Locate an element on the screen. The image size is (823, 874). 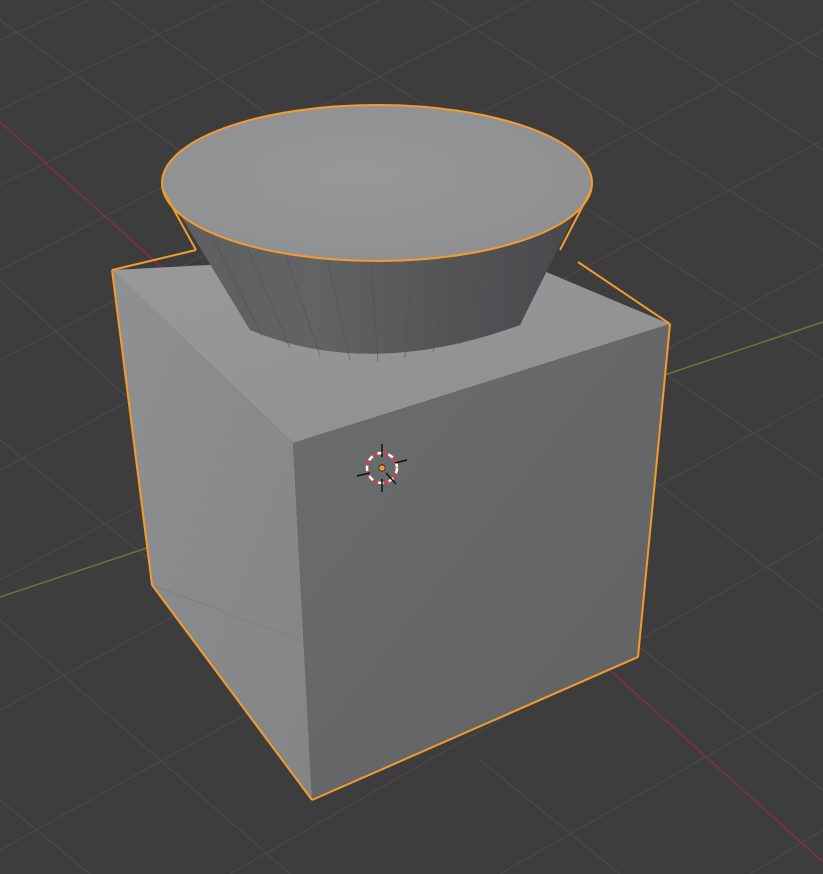
cone-top-face is located at coordinates (377, 183).